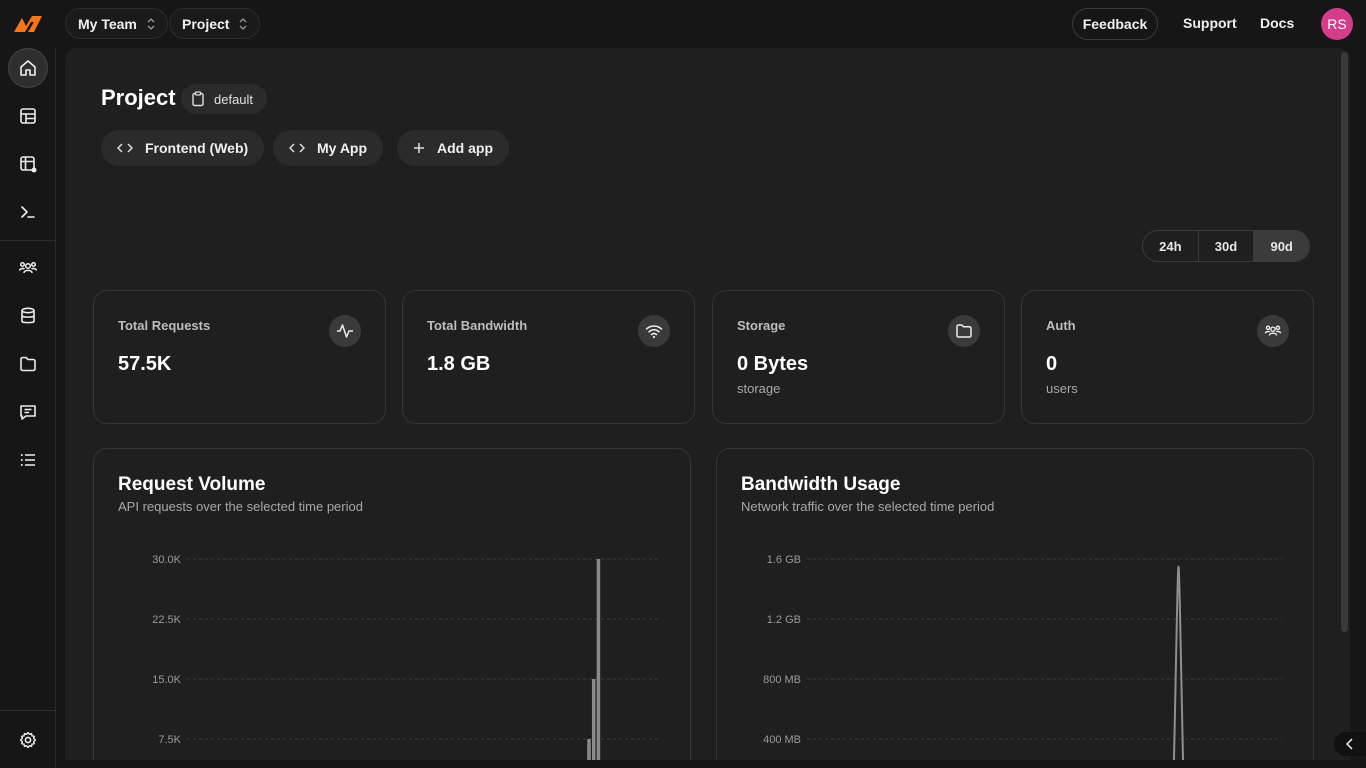 This screenshot has height=768, width=1366. I want to click on environment-badge: default, so click(224, 99).